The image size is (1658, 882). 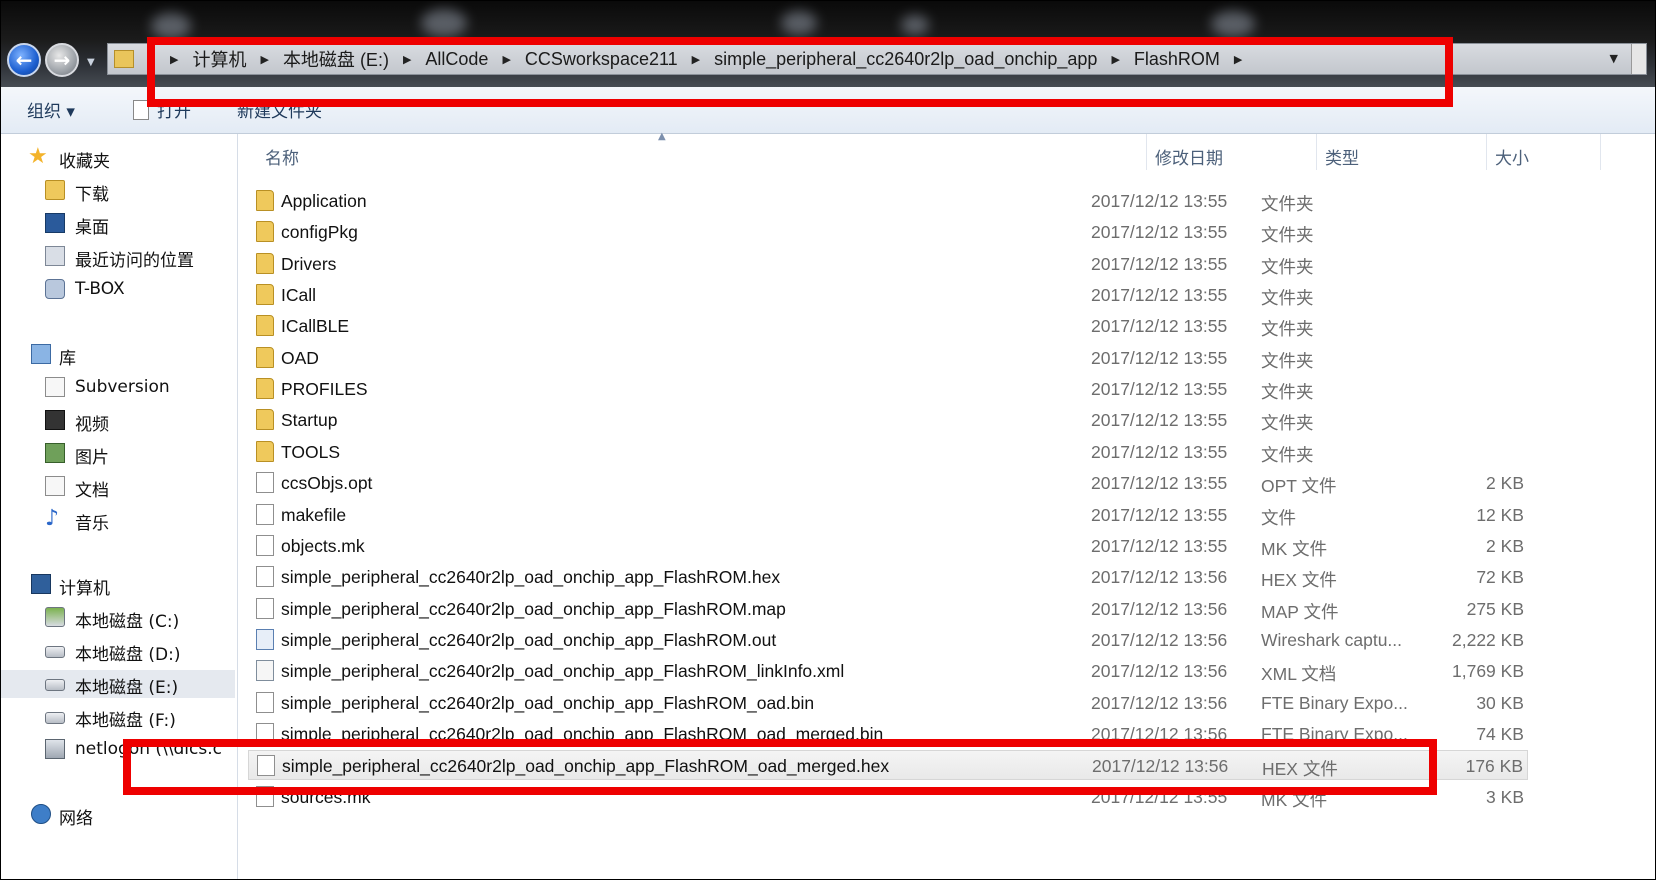 I want to click on breadcrumb-drive-e: 本地磁盘 (E:), so click(x=336, y=59).